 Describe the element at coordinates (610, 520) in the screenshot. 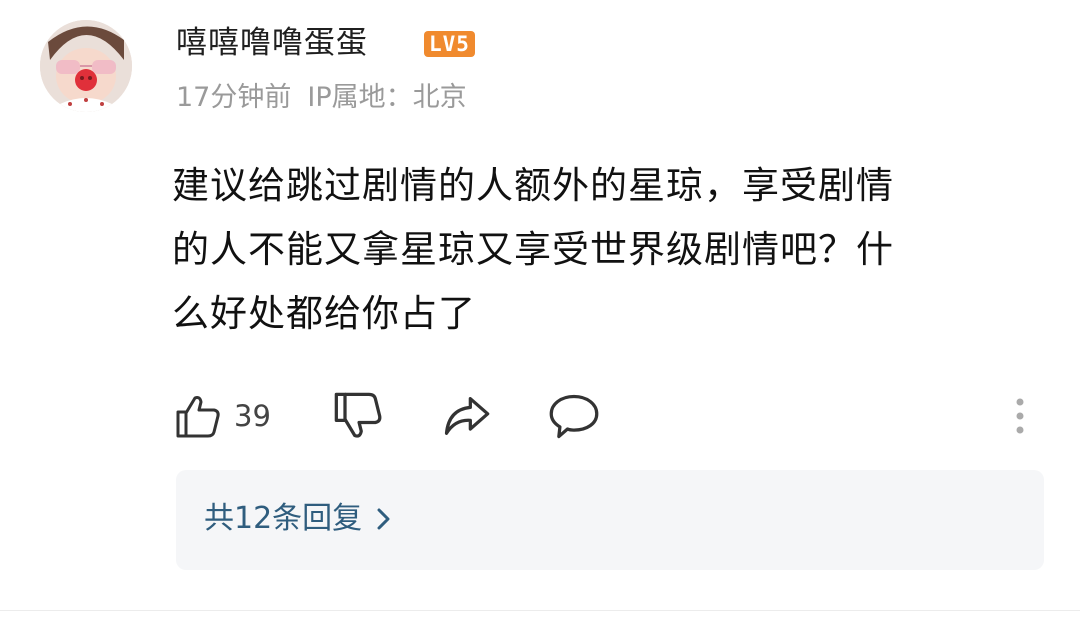

I see `replies-panel: 共12条回复` at that location.